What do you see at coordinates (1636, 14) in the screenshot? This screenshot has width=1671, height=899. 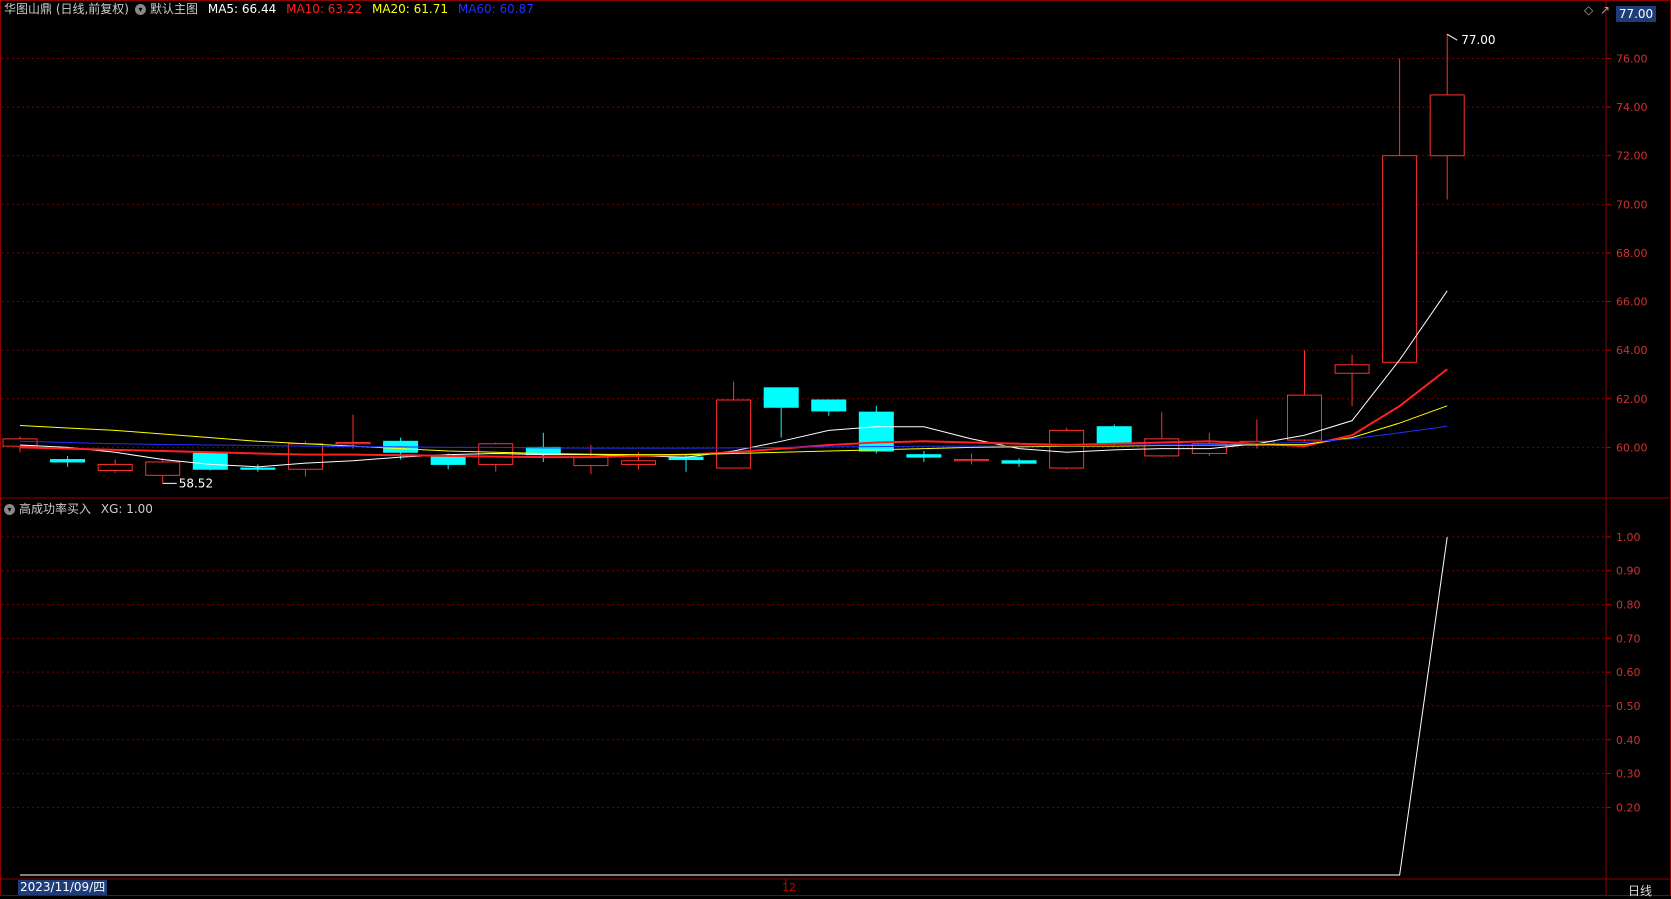 I see `current-price-tag: 77.00` at bounding box center [1636, 14].